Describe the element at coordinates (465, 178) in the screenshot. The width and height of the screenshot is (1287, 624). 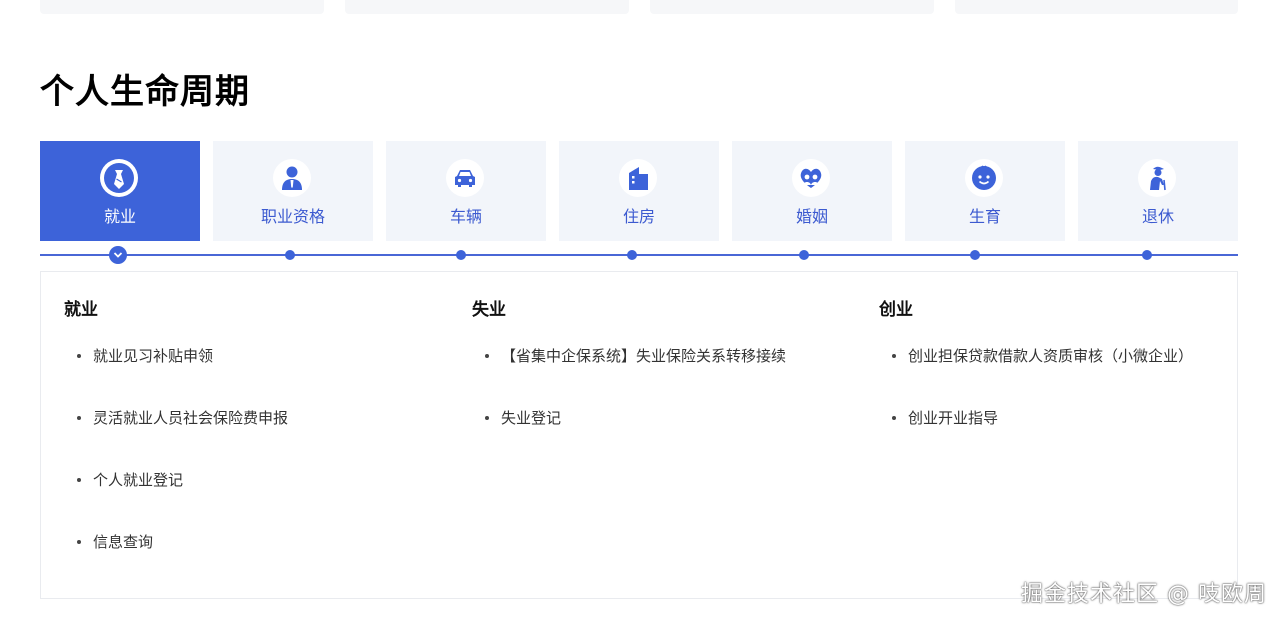
I see `car-icon` at that location.